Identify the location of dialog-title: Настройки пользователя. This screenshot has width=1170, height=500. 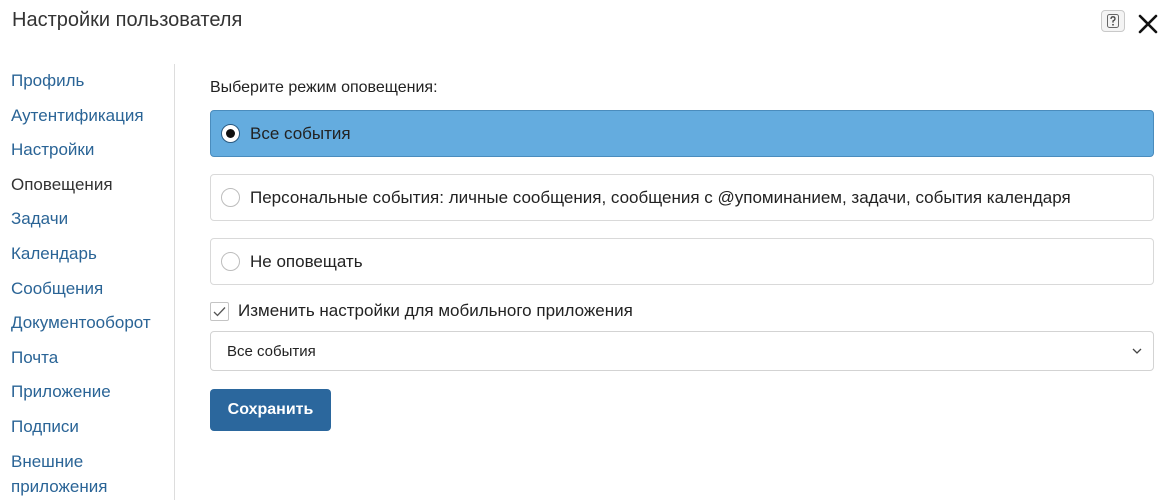
(127, 20).